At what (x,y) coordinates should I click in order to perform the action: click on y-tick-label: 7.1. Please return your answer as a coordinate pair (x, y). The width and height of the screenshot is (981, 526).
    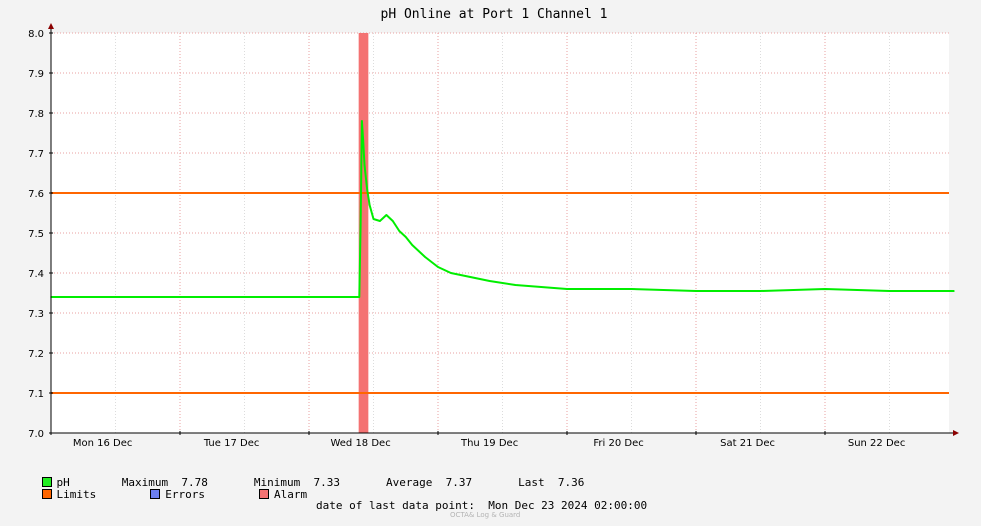
    Looking at the image, I should click on (36, 394).